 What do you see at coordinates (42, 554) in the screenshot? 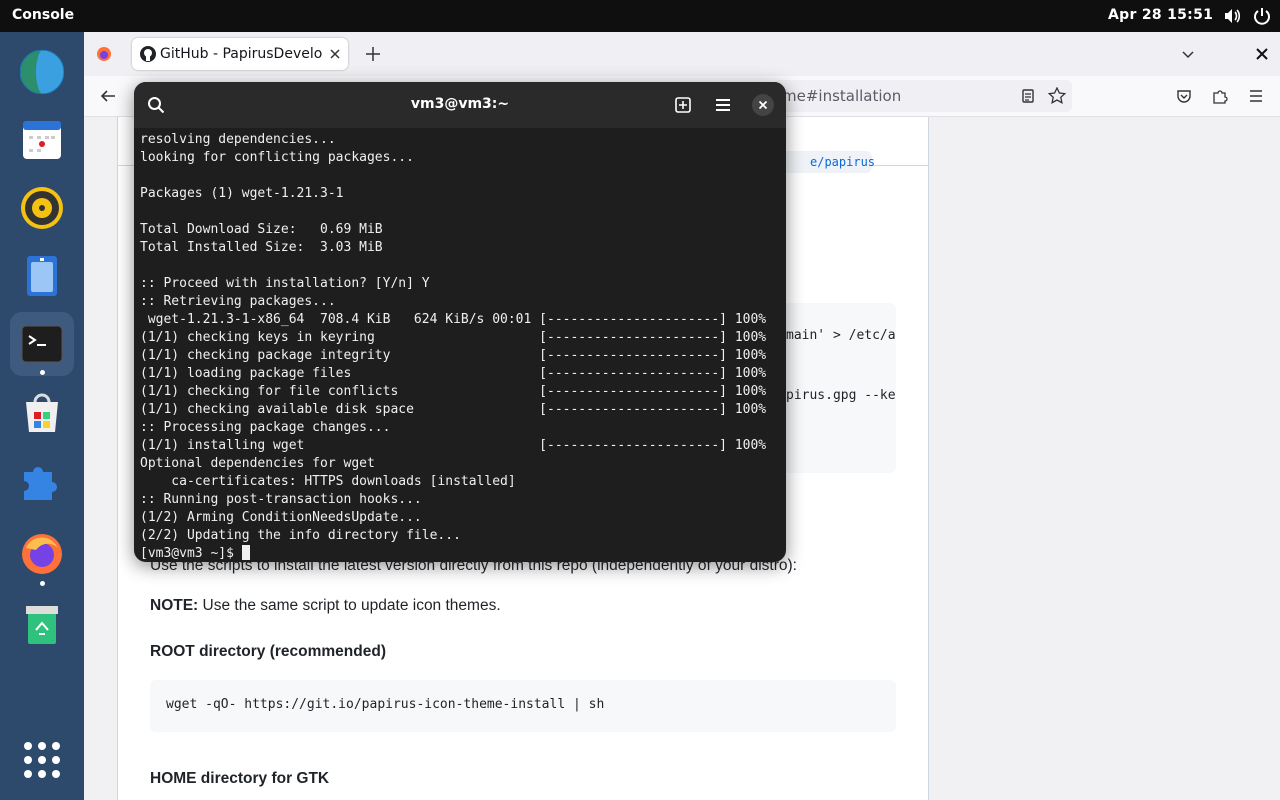
I see `firefox-app-icon` at bounding box center [42, 554].